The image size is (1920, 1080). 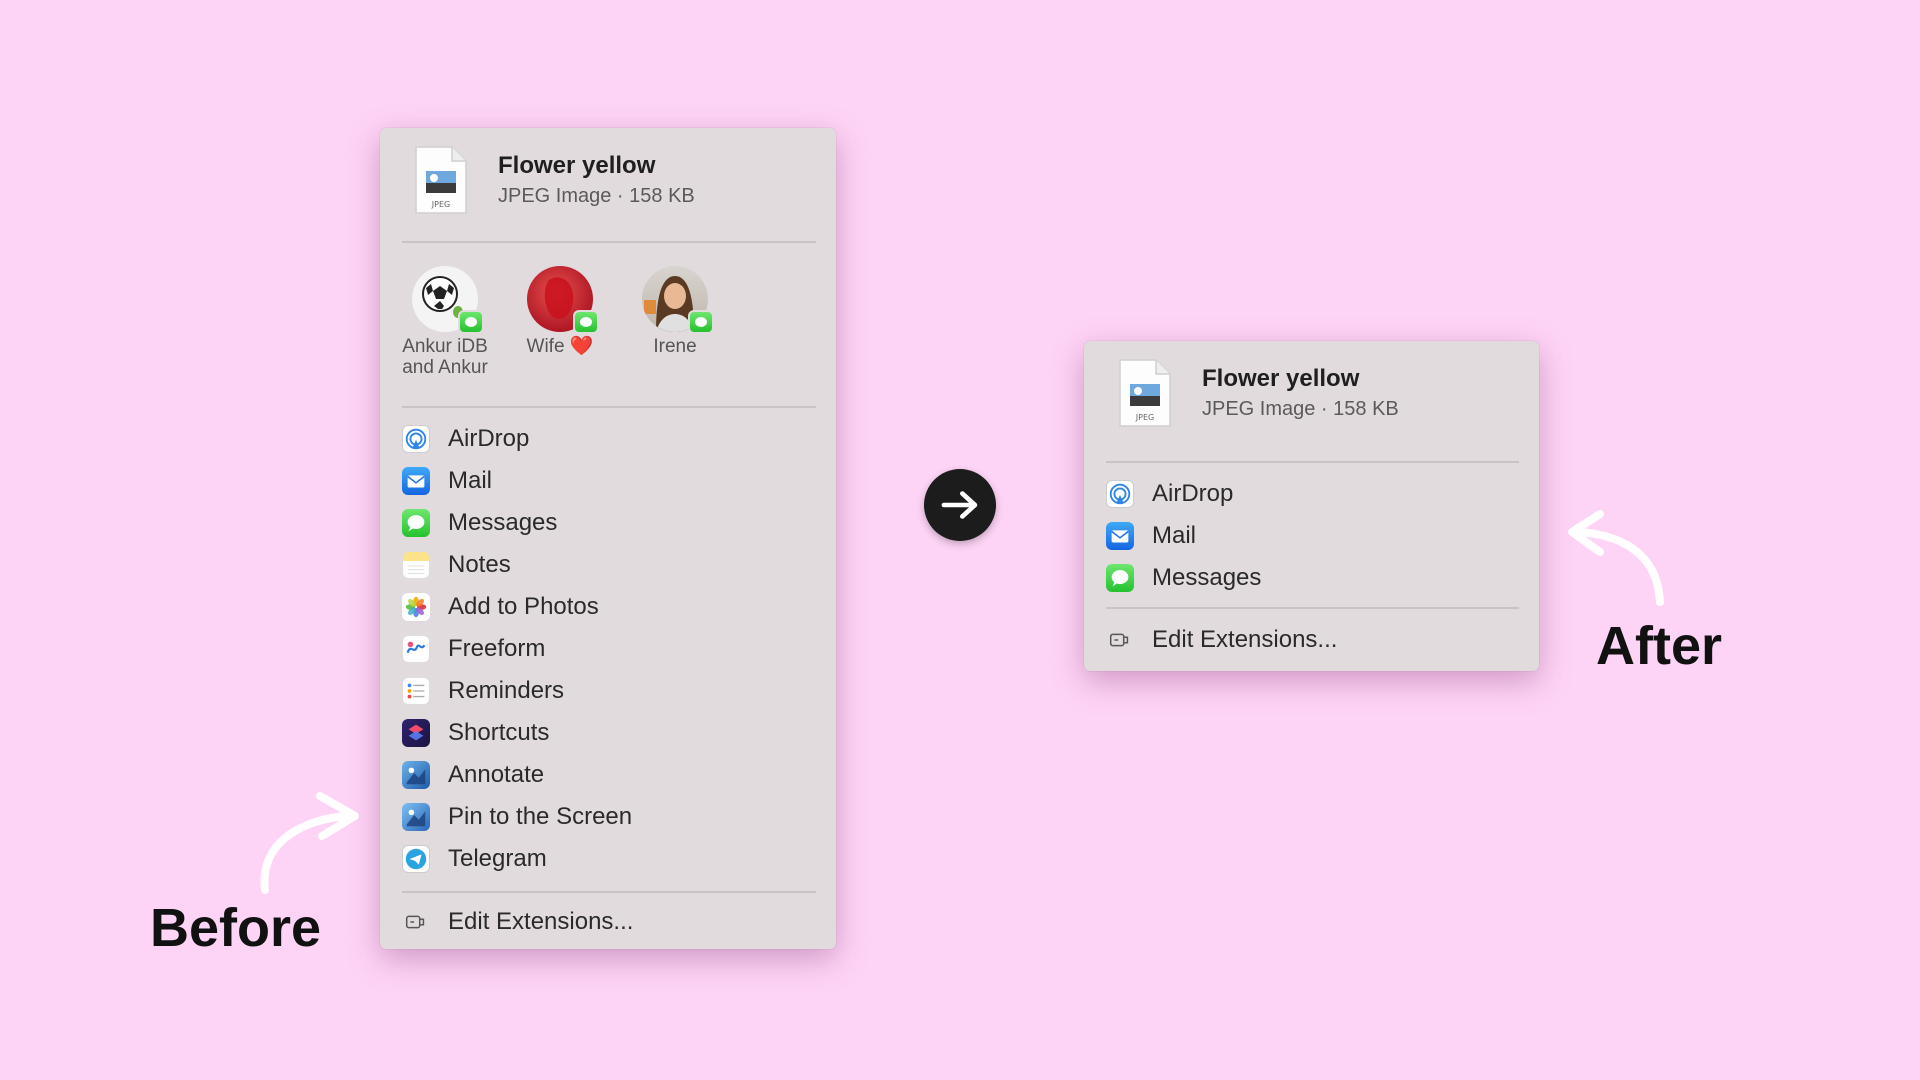 I want to click on person-wife: Wife ❤️, so click(x=560, y=311).